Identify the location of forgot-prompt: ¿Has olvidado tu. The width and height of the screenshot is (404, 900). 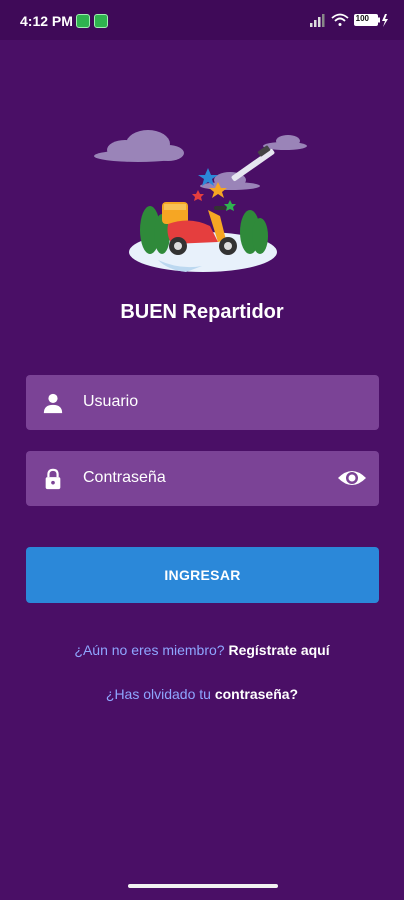
(158, 694).